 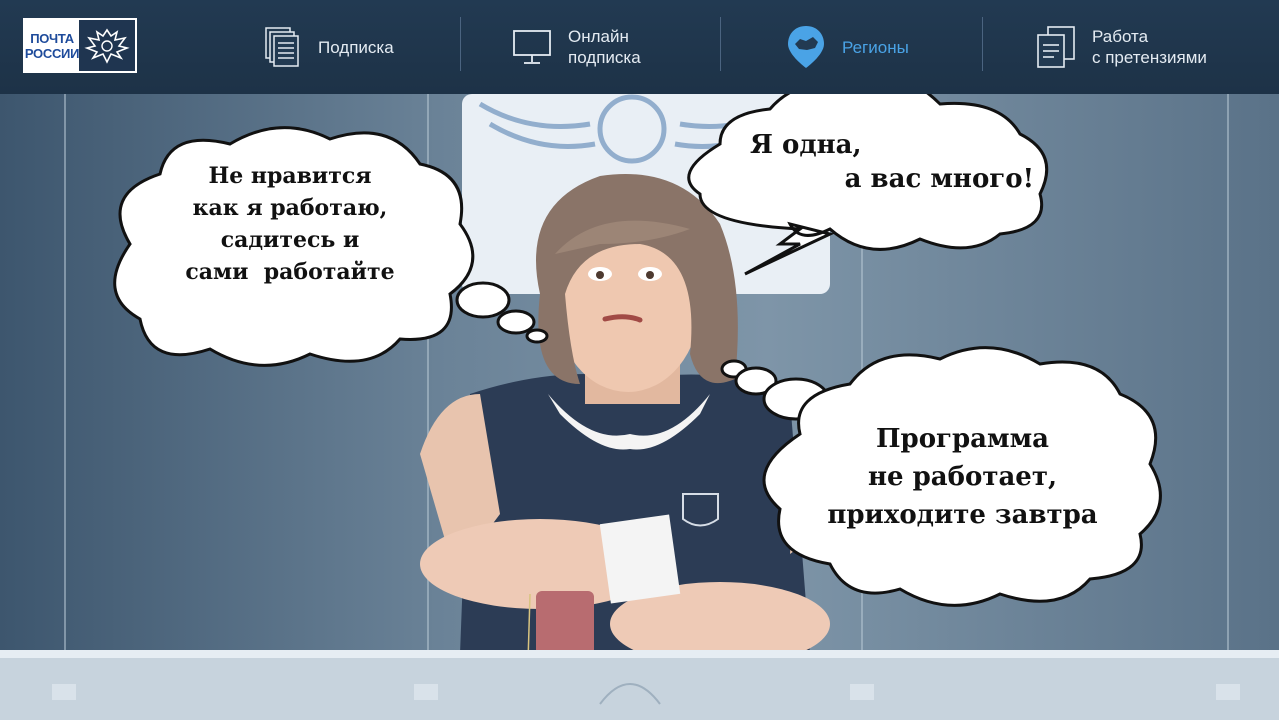 I want to click on logo-text: ПОЧТА РОССИИ, so click(x=52, y=45).